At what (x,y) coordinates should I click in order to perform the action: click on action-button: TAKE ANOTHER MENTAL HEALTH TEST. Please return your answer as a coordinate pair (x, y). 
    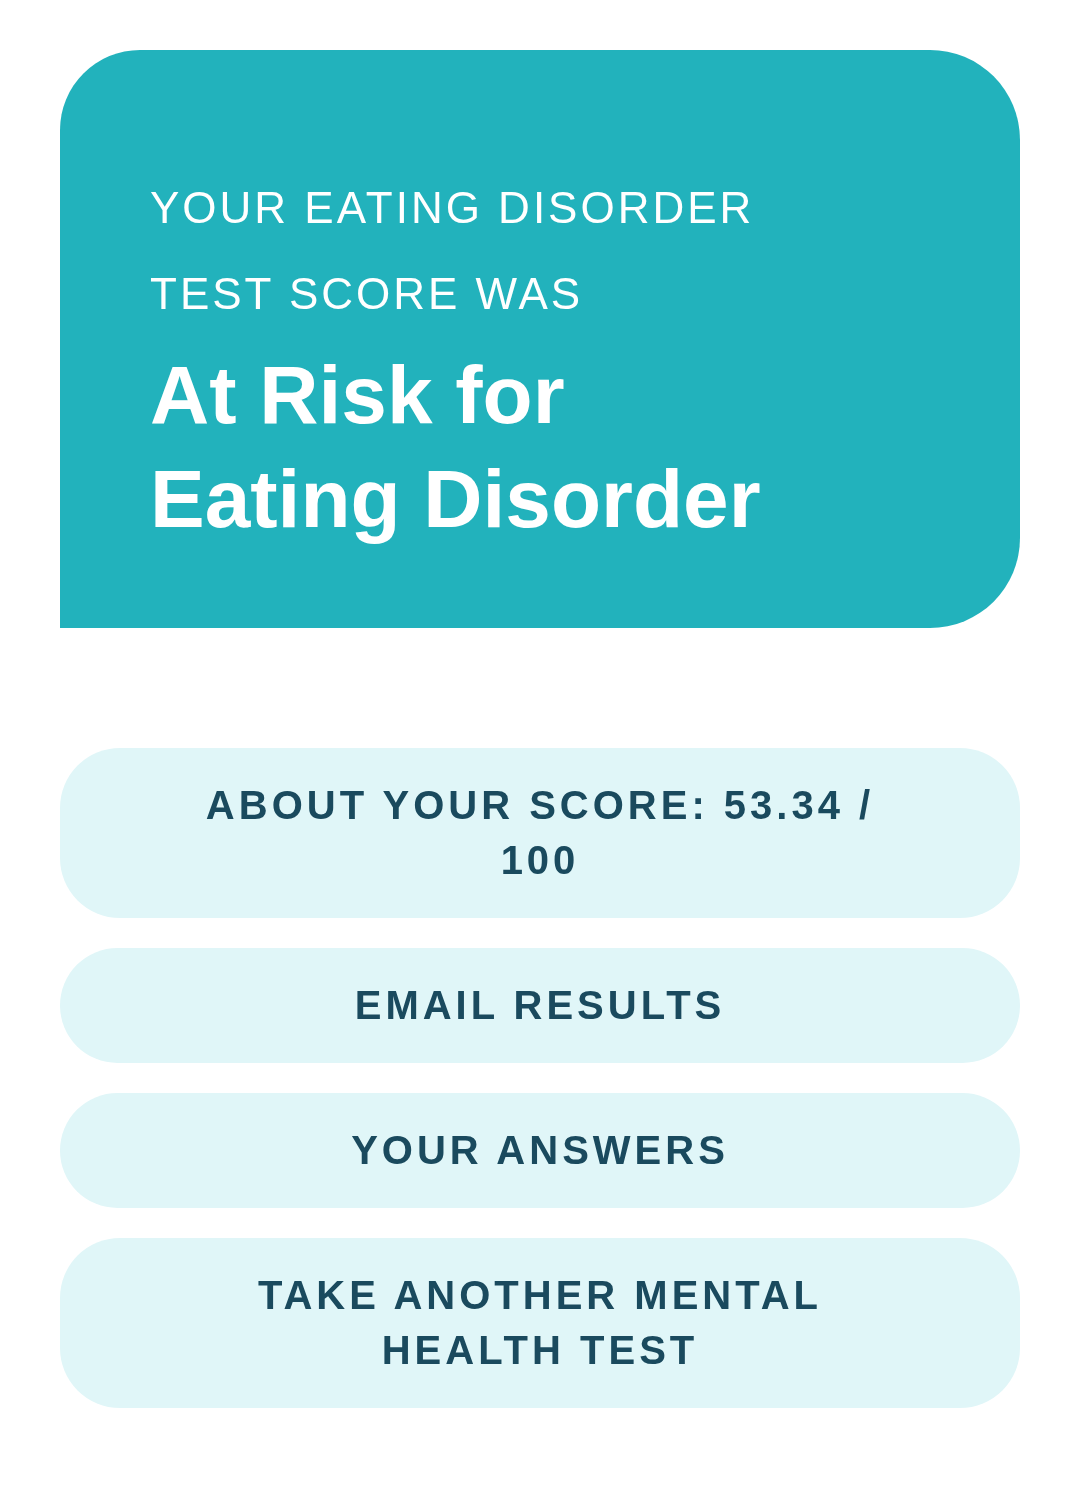
    Looking at the image, I should click on (540, 1323).